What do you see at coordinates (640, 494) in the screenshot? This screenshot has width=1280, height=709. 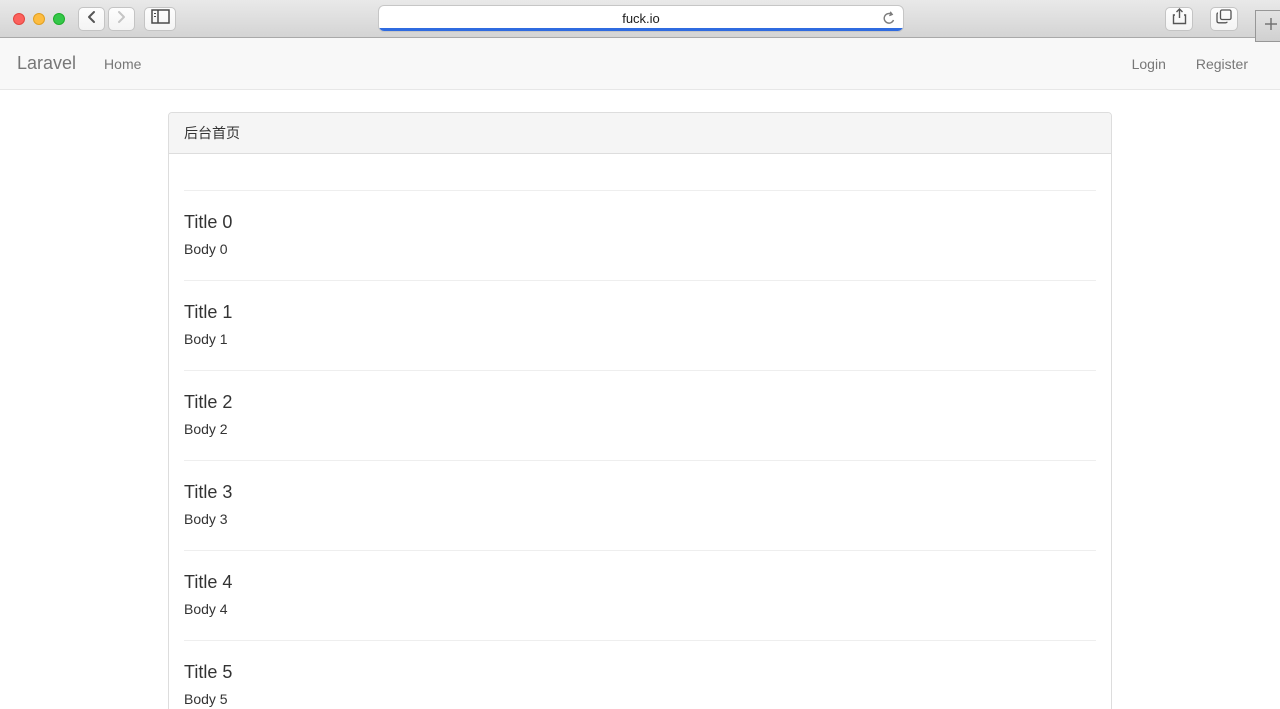 I see `post-item: Title 3 Body 3` at bounding box center [640, 494].